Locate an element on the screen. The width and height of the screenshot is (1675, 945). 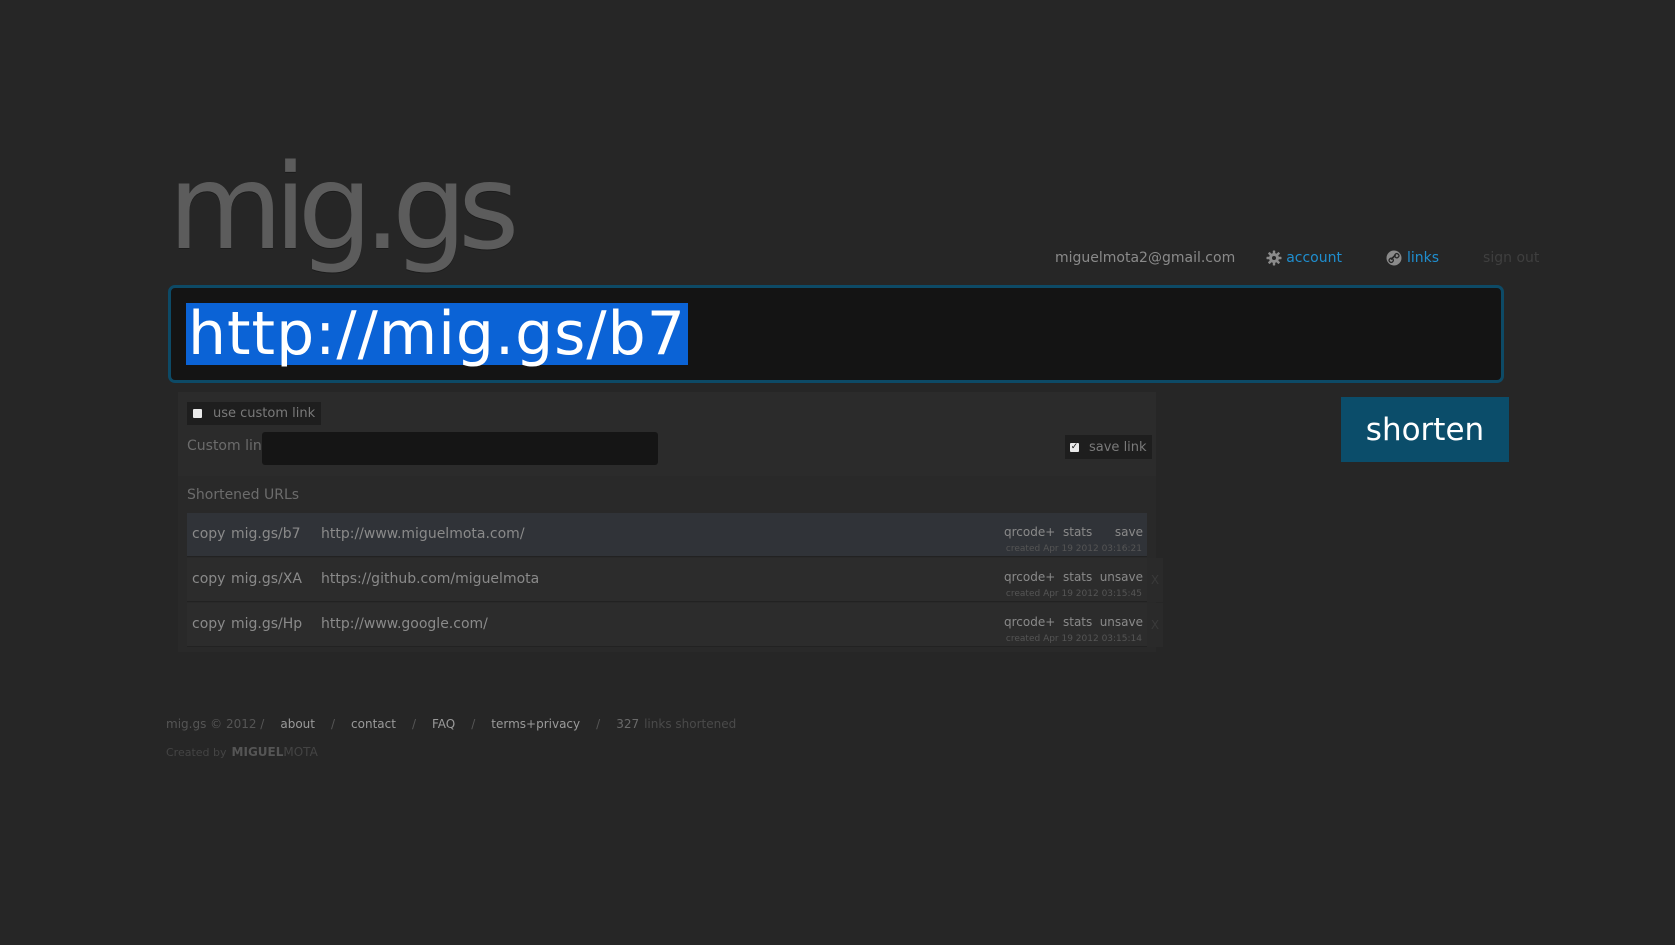
author-name-first: MIGUEL is located at coordinates (258, 752).